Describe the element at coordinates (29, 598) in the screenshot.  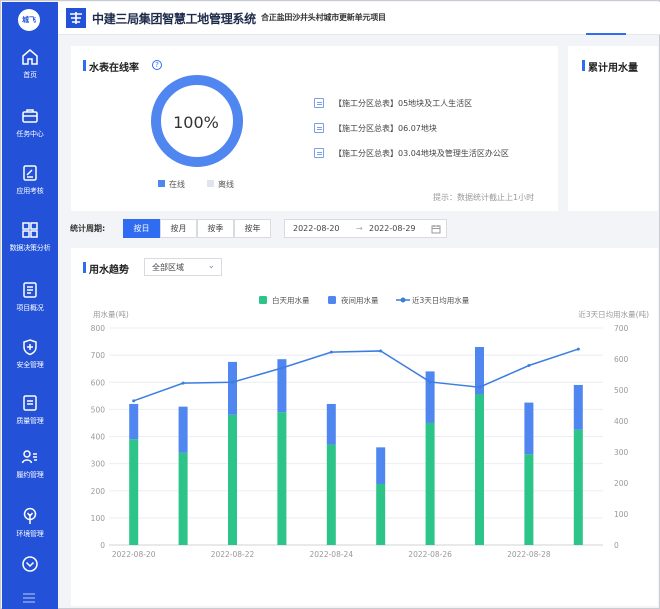
I see `menu-icon` at that location.